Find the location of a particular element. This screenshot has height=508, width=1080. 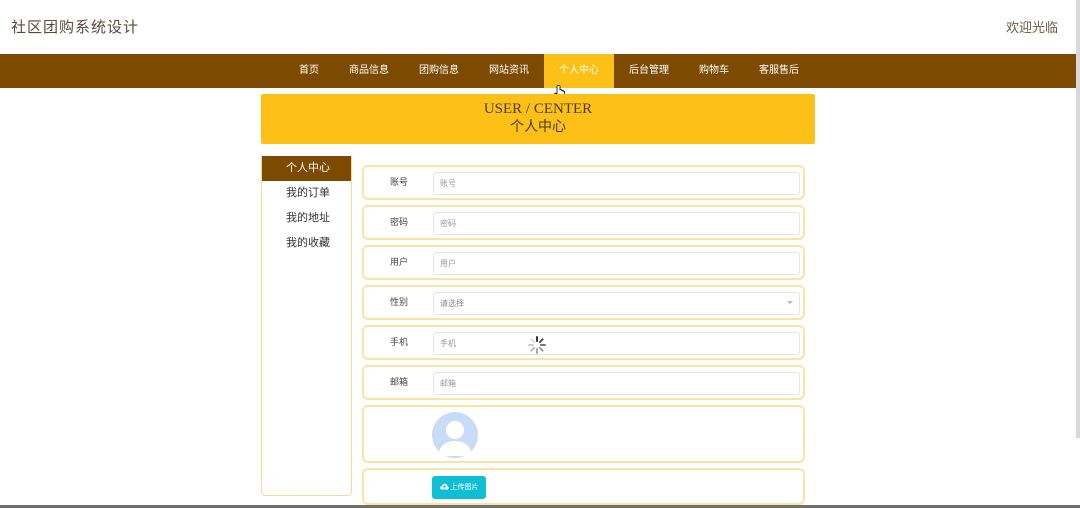

main-nav: 首页 商品信息 团购信息 网站资讯 个人中心 后台管理 购物车 客服售后 is located at coordinates (540, 71).